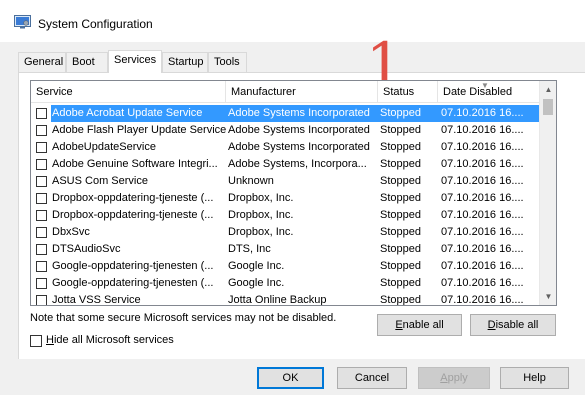 The width and height of the screenshot is (585, 395). I want to click on column-header-status: Status, so click(408, 92).